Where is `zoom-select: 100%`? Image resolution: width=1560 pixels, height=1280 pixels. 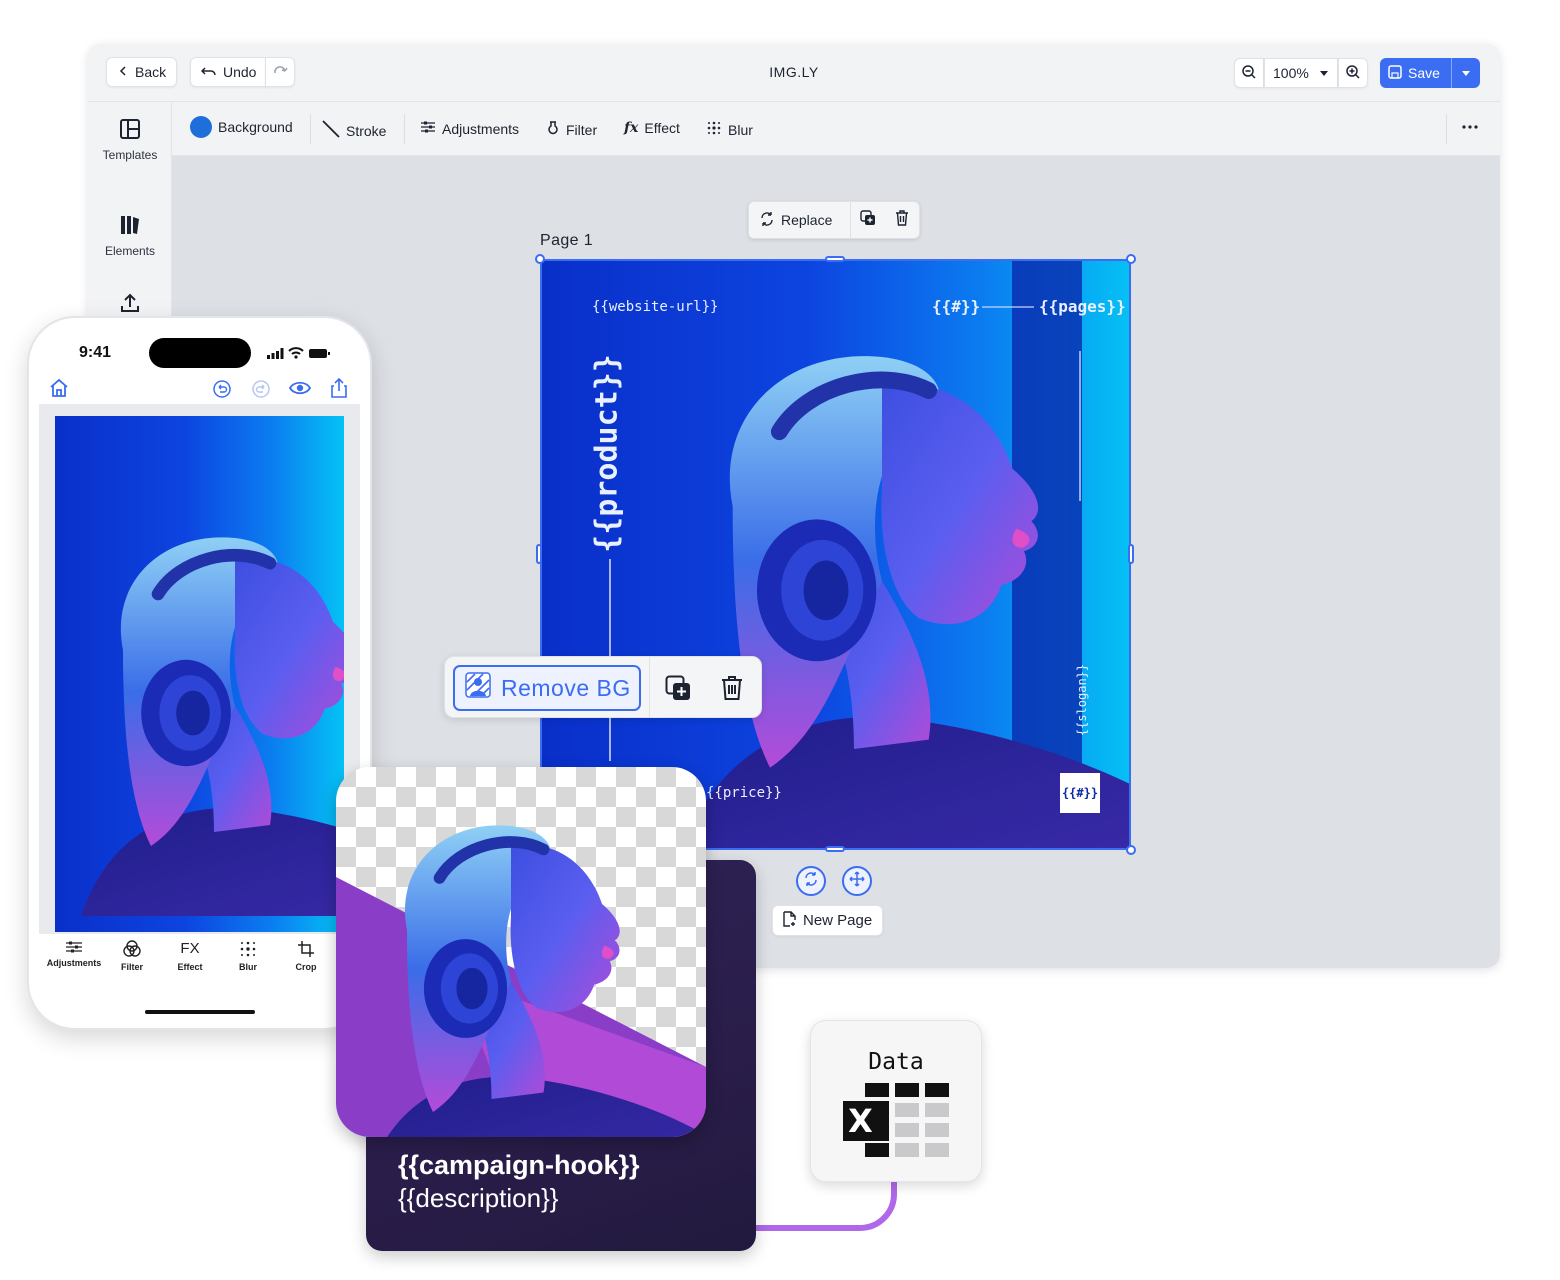 zoom-select: 100% is located at coordinates (1301, 73).